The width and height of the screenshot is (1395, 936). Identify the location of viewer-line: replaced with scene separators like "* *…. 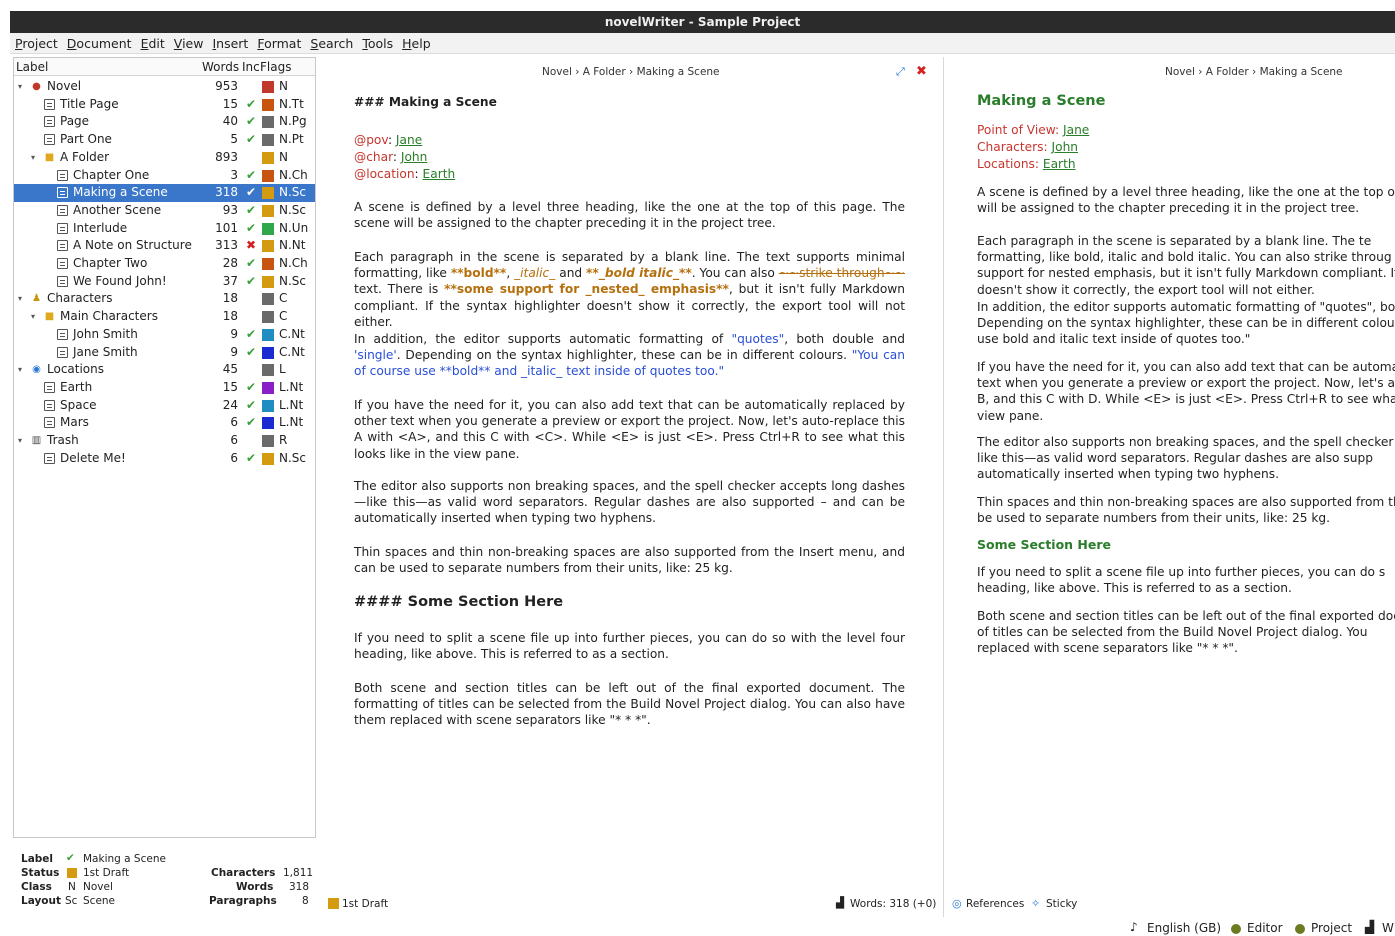
(1107, 648).